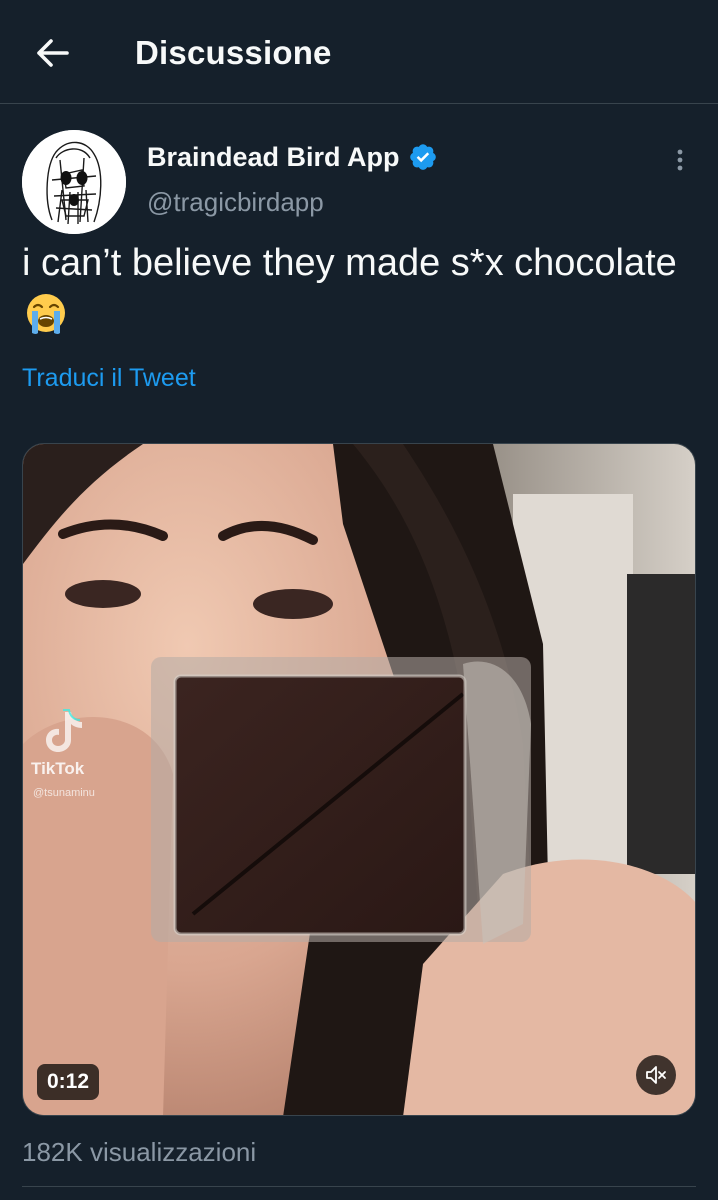 The image size is (718, 1200). What do you see at coordinates (349, 263) in the screenshot?
I see `tweet-text-content: i can’t believe they made s*x chocolate` at bounding box center [349, 263].